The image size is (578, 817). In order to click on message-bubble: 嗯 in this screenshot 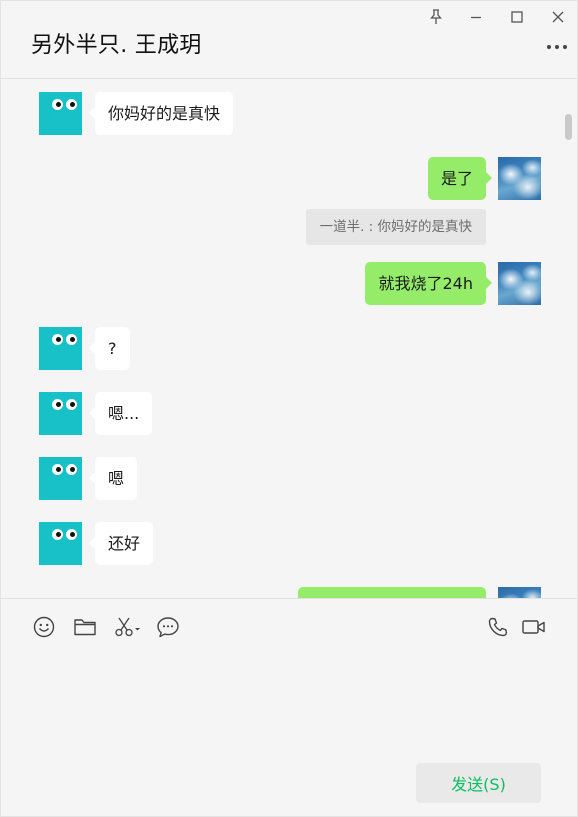, I will do `click(113, 478)`.